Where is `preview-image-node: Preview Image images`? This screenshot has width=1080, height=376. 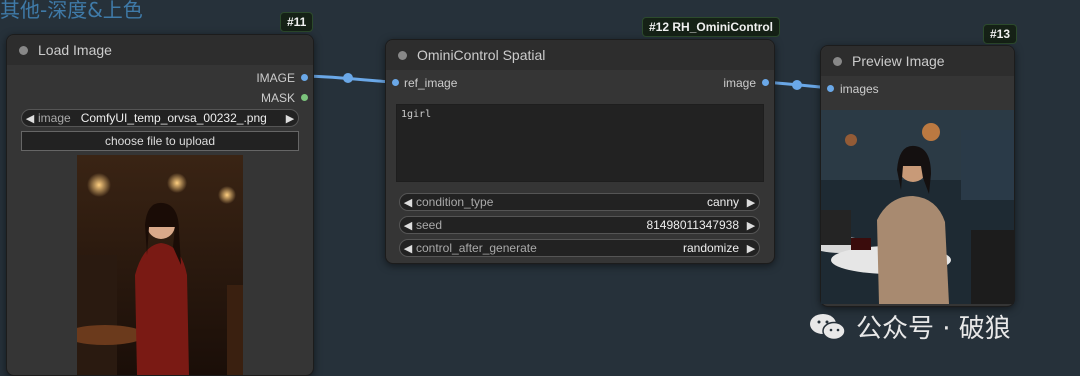
preview-image-node: Preview Image images is located at coordinates (917, 176).